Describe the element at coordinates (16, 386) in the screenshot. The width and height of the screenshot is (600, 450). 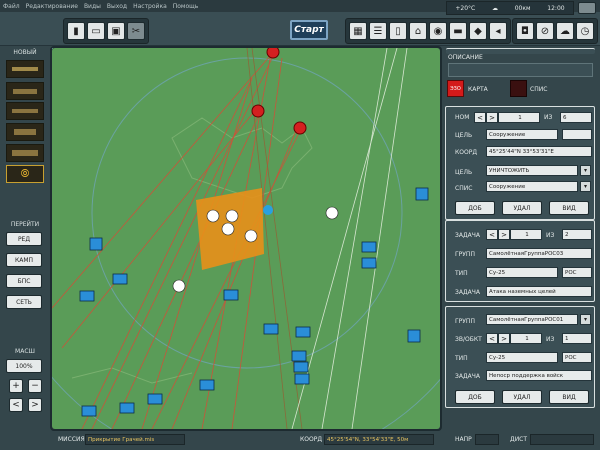
I see `zoom-in-button: +` at that location.